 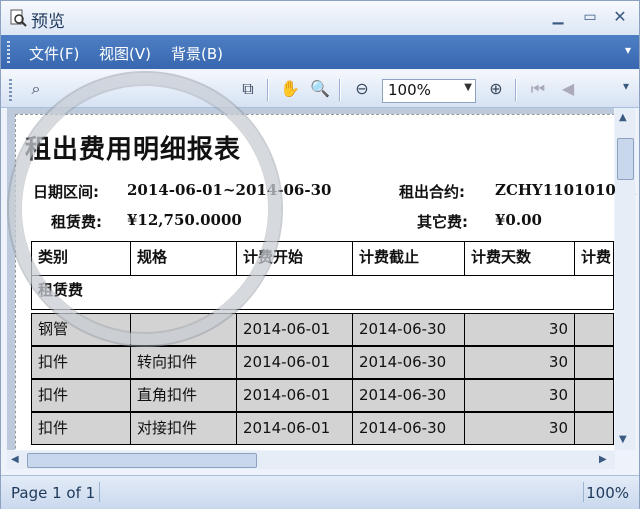 I want to click on chevron-down-icon: ▼, so click(x=468, y=87).